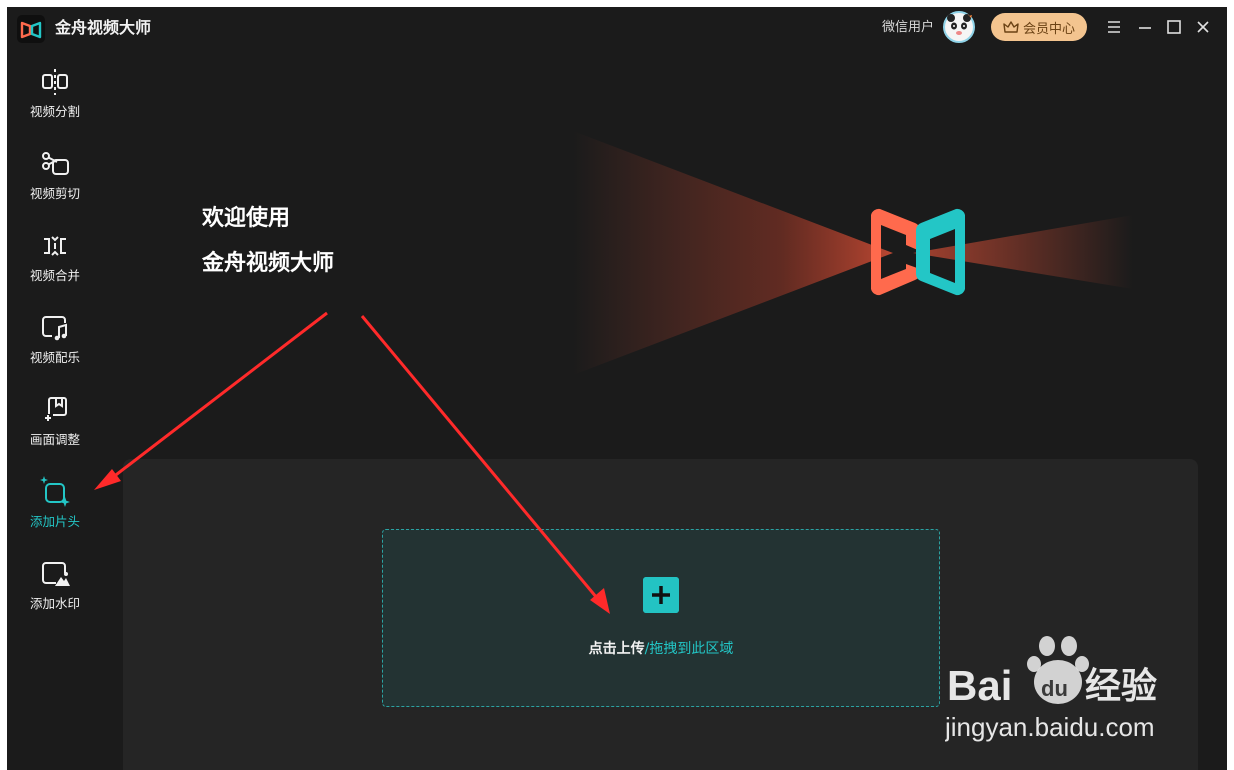  I want to click on watermark-brand: Bai, so click(979, 685).